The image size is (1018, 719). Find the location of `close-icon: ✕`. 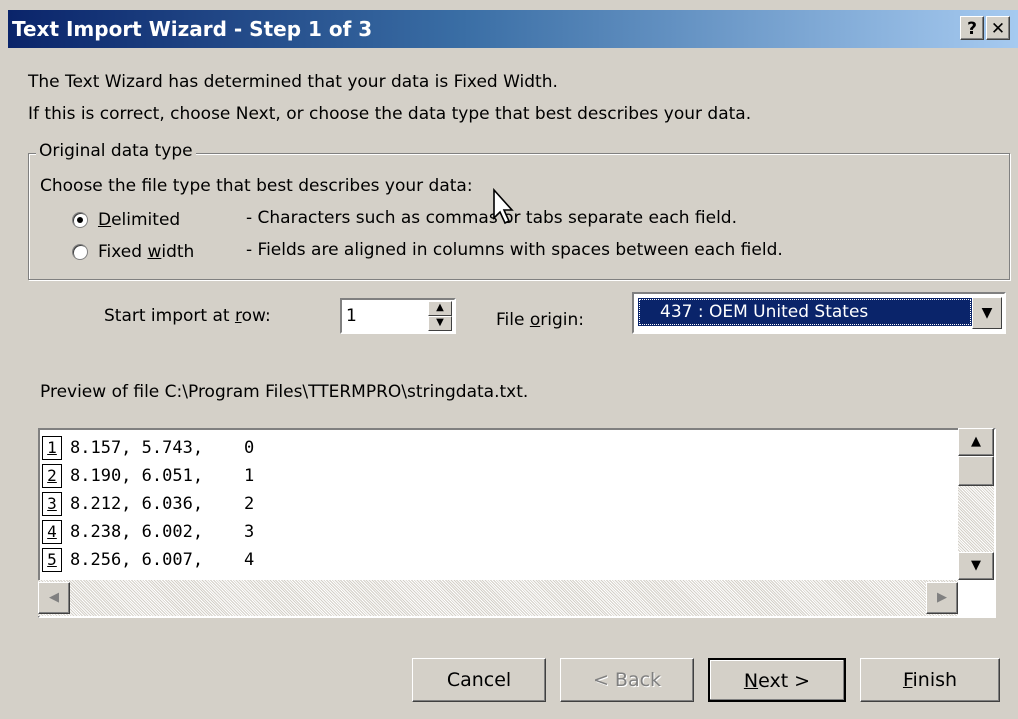

close-icon: ✕ is located at coordinates (998, 28).